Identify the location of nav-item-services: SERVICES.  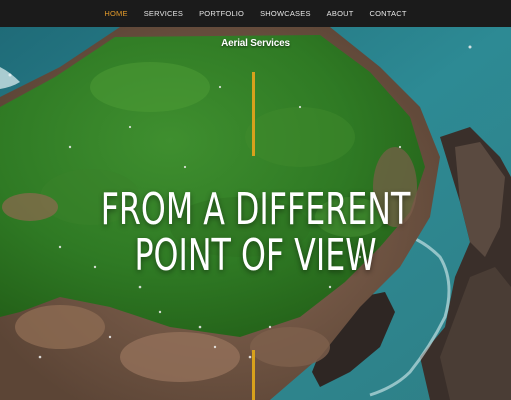
(163, 13).